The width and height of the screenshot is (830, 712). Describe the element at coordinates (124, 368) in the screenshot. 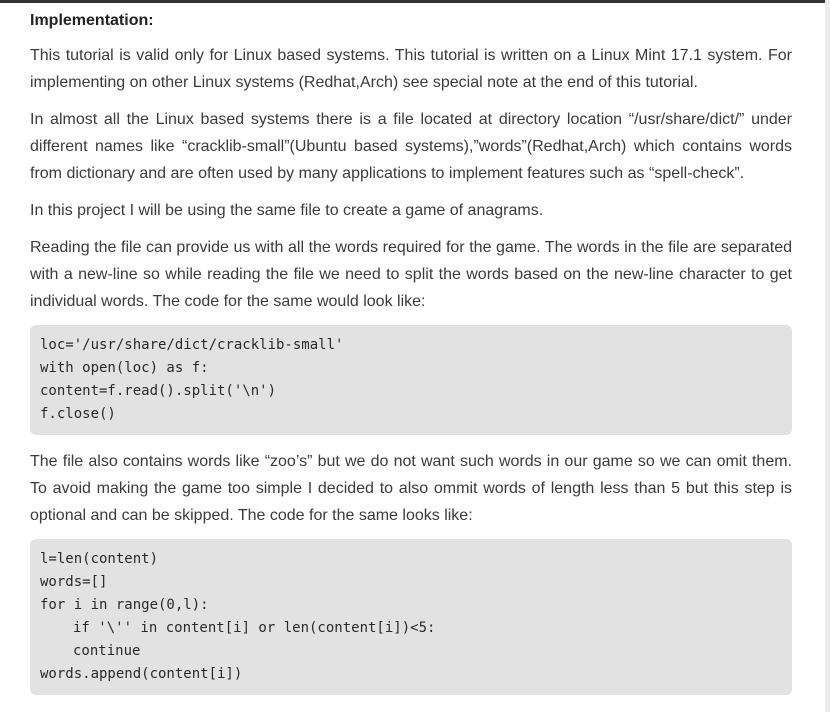

I see `code-line: with open(loc) as f:` at that location.